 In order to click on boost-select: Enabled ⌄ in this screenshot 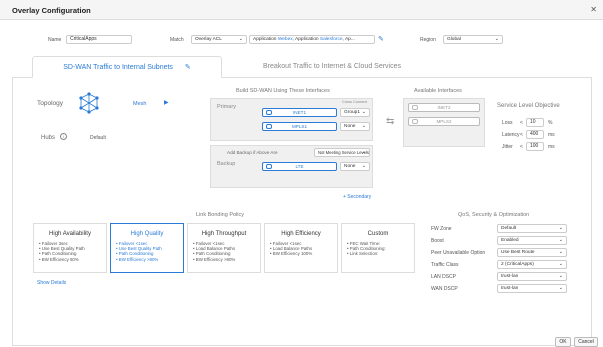, I will do `click(532, 240)`.